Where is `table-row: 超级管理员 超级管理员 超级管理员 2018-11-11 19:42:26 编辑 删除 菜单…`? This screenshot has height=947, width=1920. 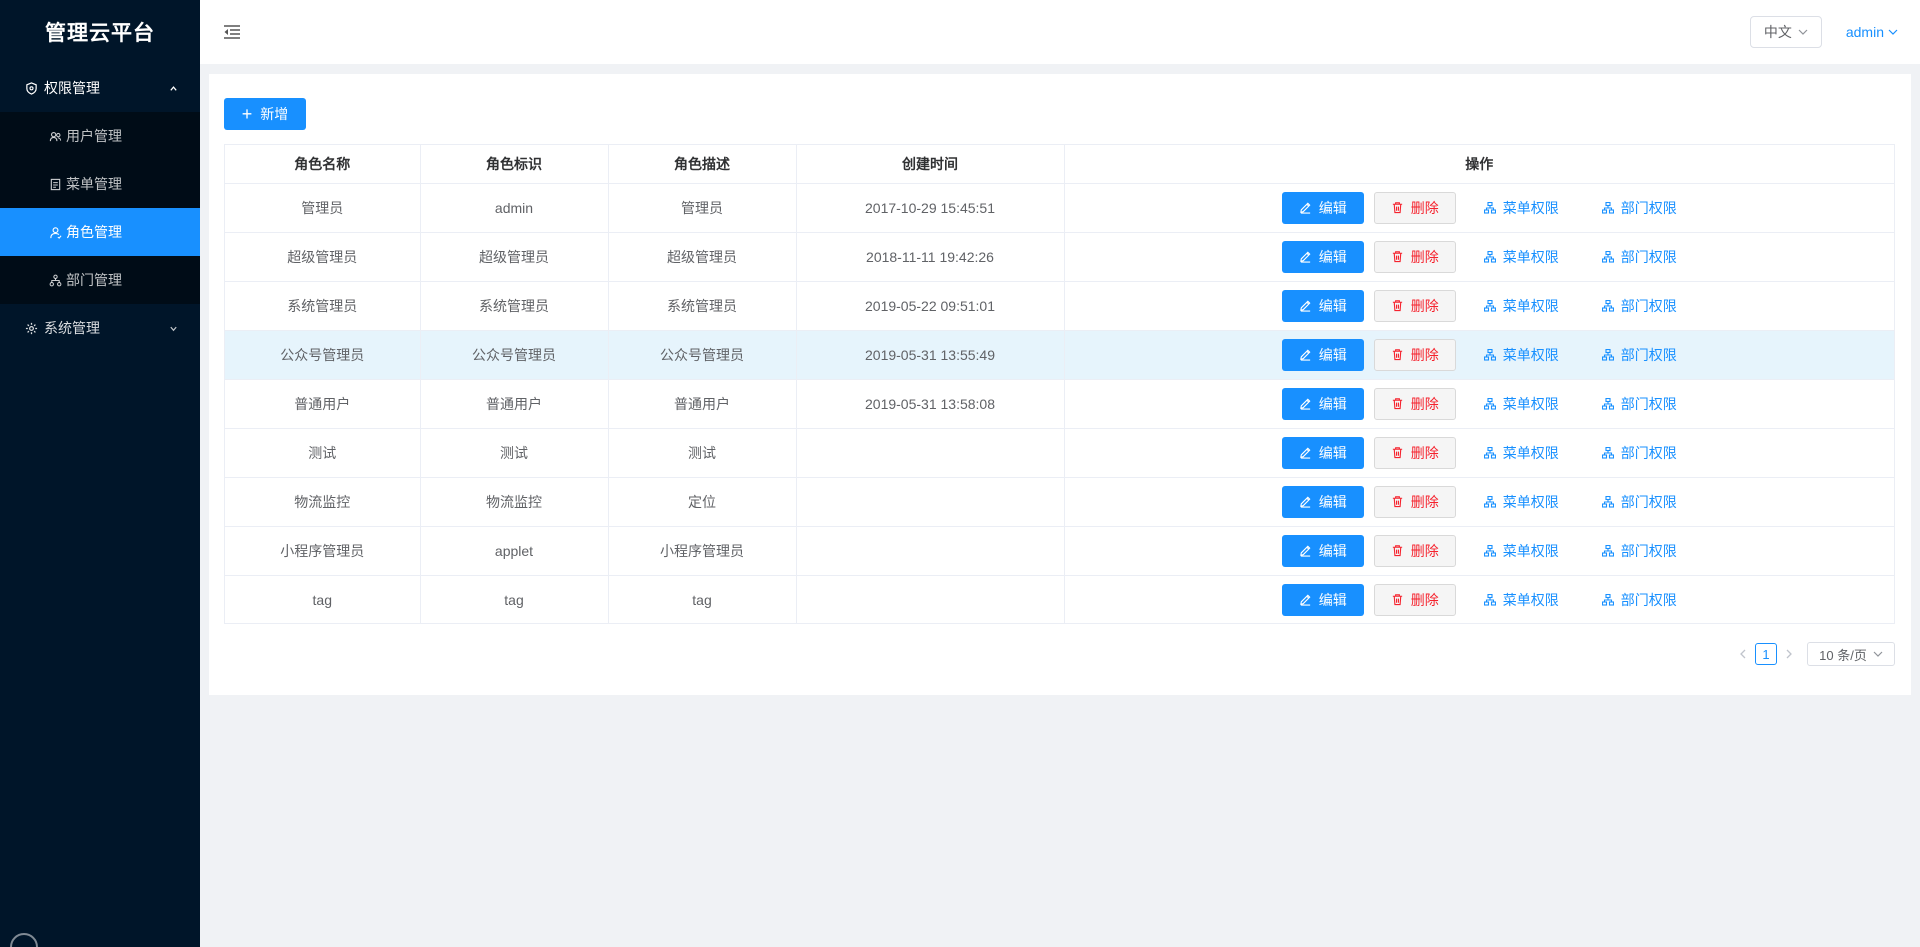 table-row: 超级管理员 超级管理员 超级管理员 2018-11-11 19:42:26 编辑 删除 菜单… is located at coordinates (1059, 257).